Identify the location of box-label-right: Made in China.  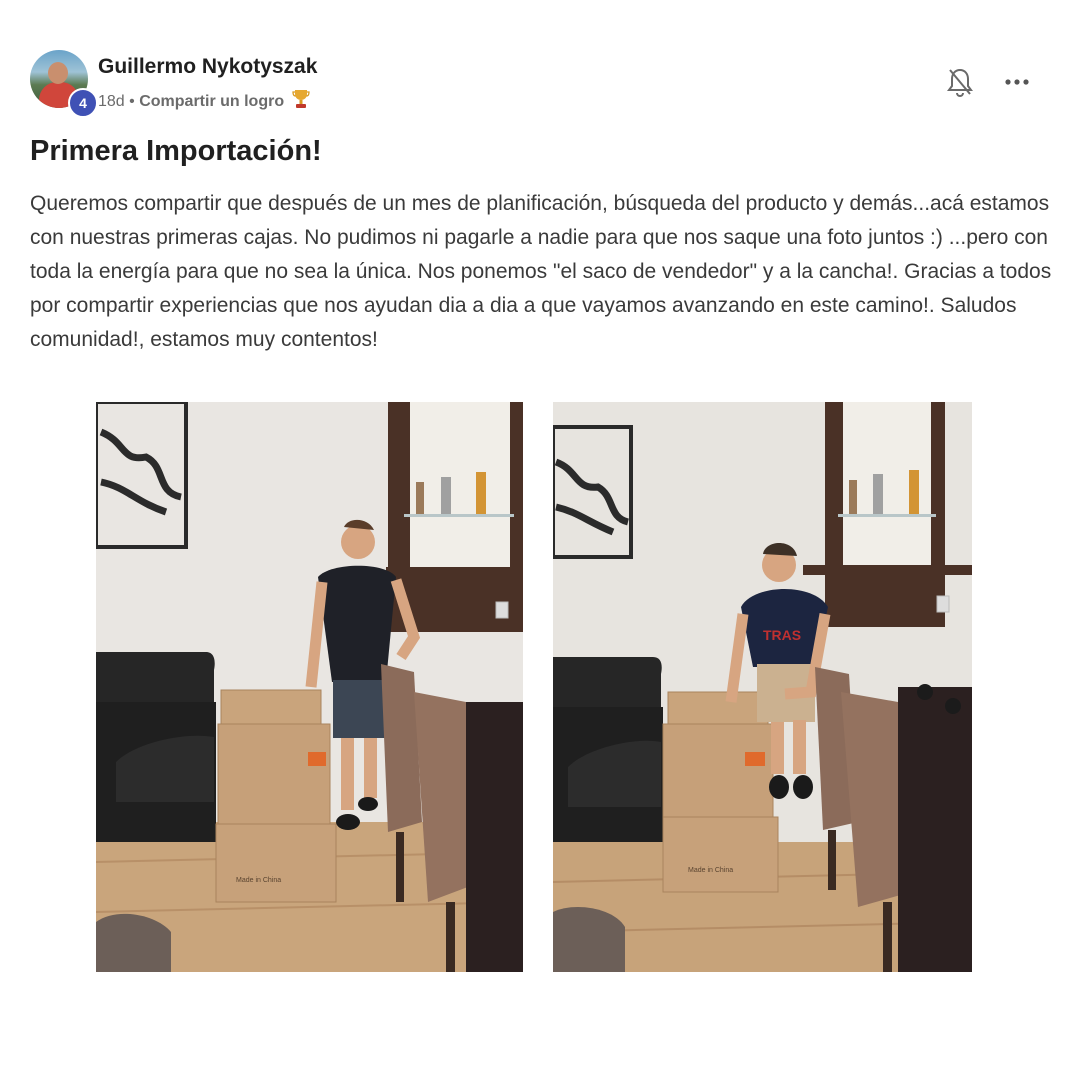
(710, 870).